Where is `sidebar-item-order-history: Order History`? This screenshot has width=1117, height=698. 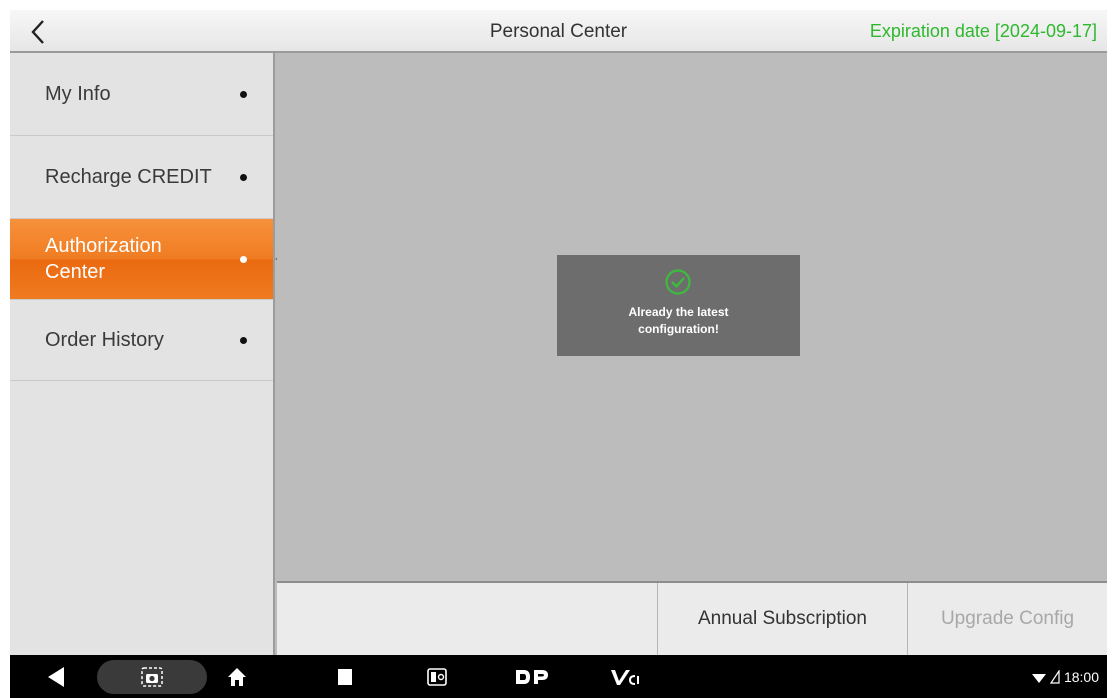
sidebar-item-order-history: Order History is located at coordinates (141, 340).